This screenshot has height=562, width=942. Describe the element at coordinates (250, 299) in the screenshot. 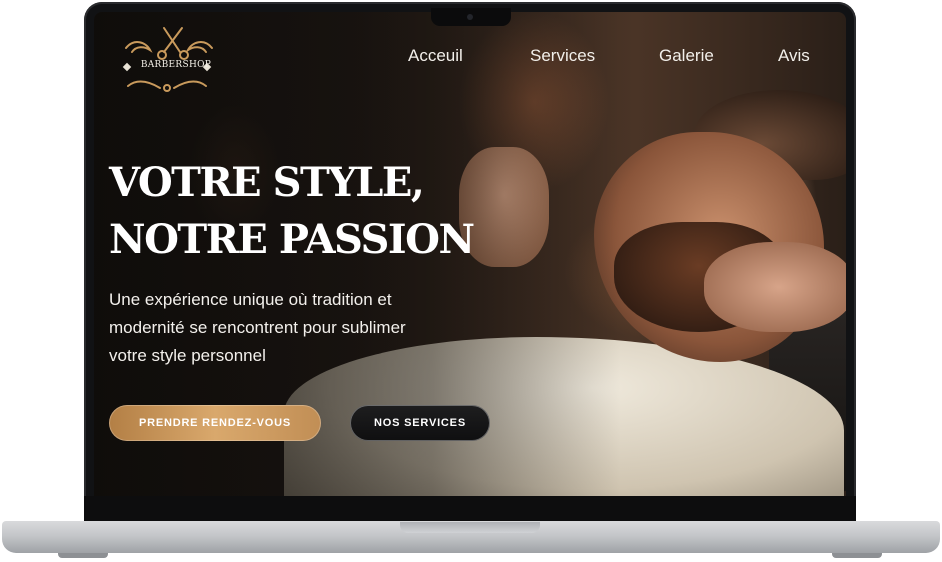

I see `hero-subtitle-line-1: Une expérience unique où tradition et` at that location.